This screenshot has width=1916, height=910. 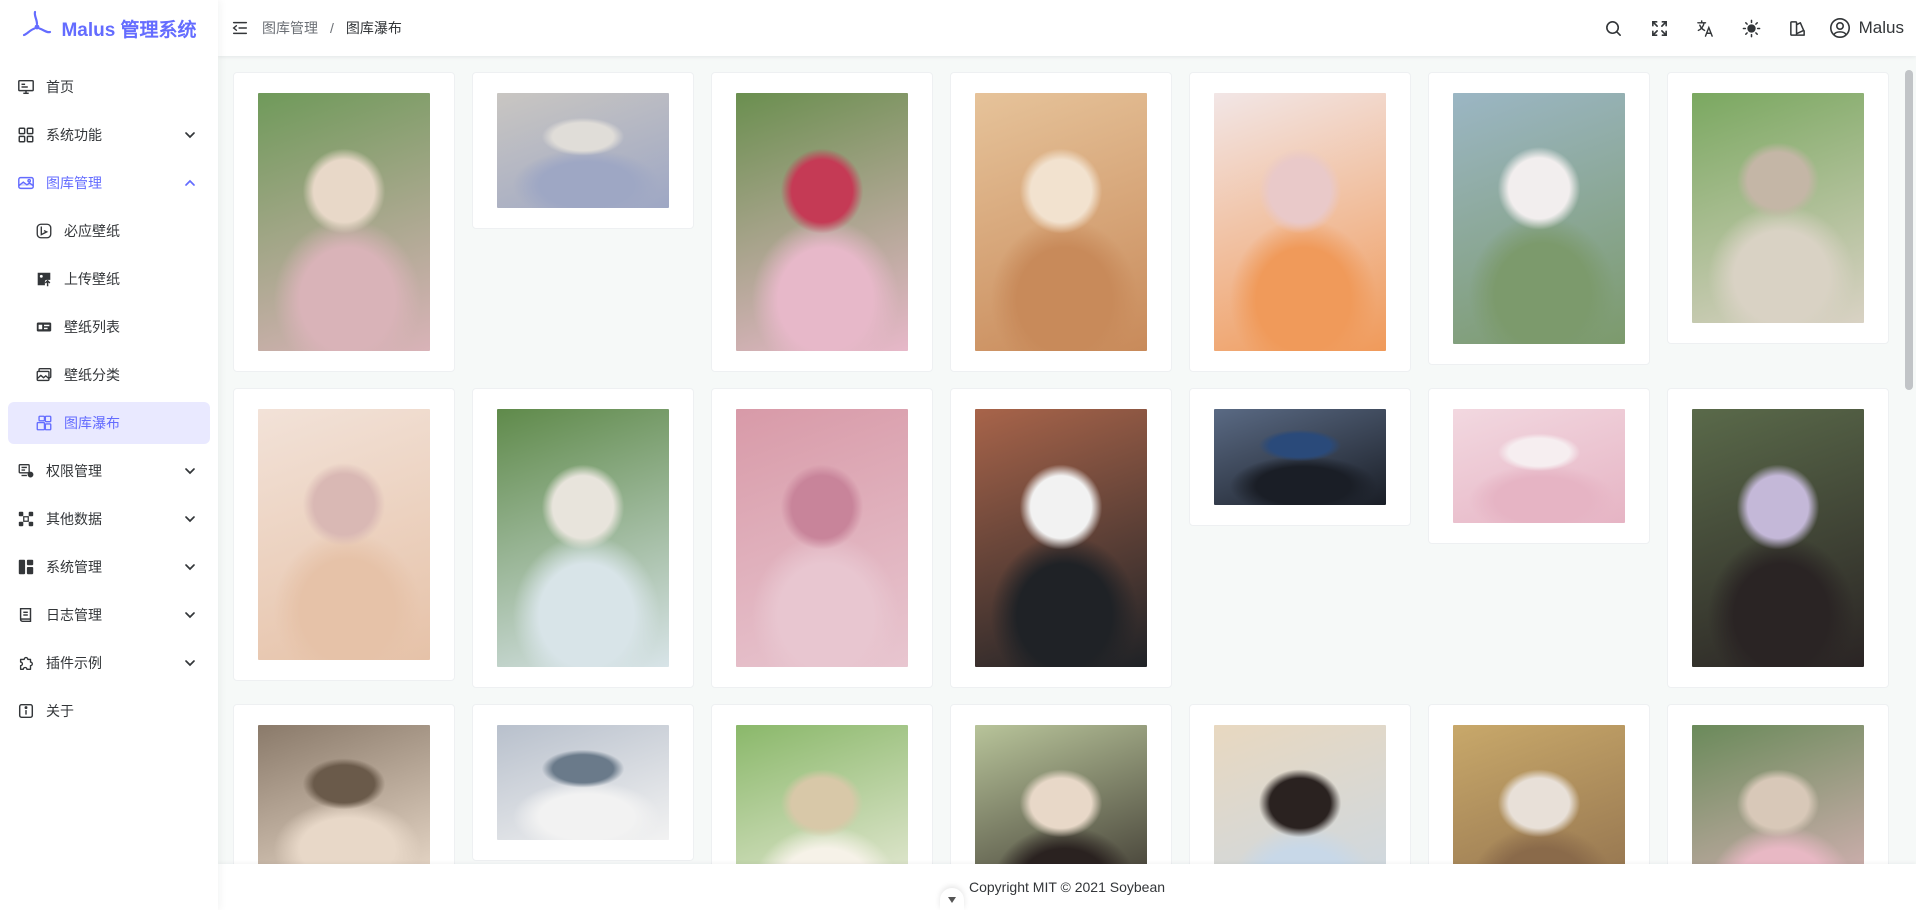 I want to click on sidebar-item-8: 权限管理, so click(x=109, y=471).